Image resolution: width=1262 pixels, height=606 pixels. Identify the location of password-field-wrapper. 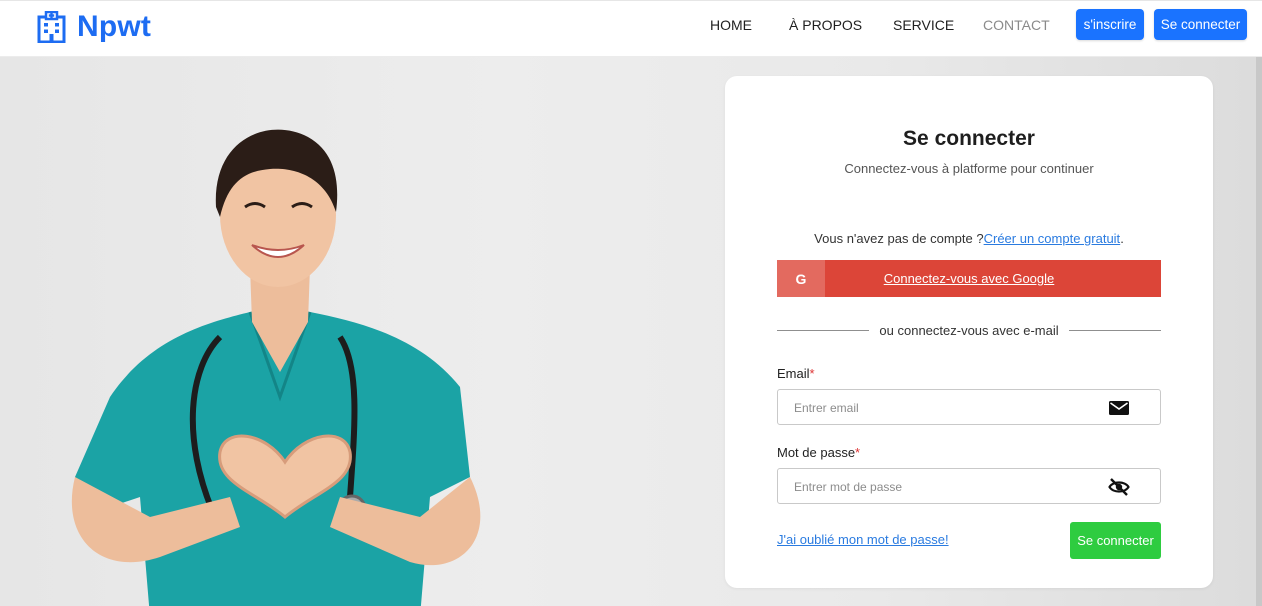
(969, 486).